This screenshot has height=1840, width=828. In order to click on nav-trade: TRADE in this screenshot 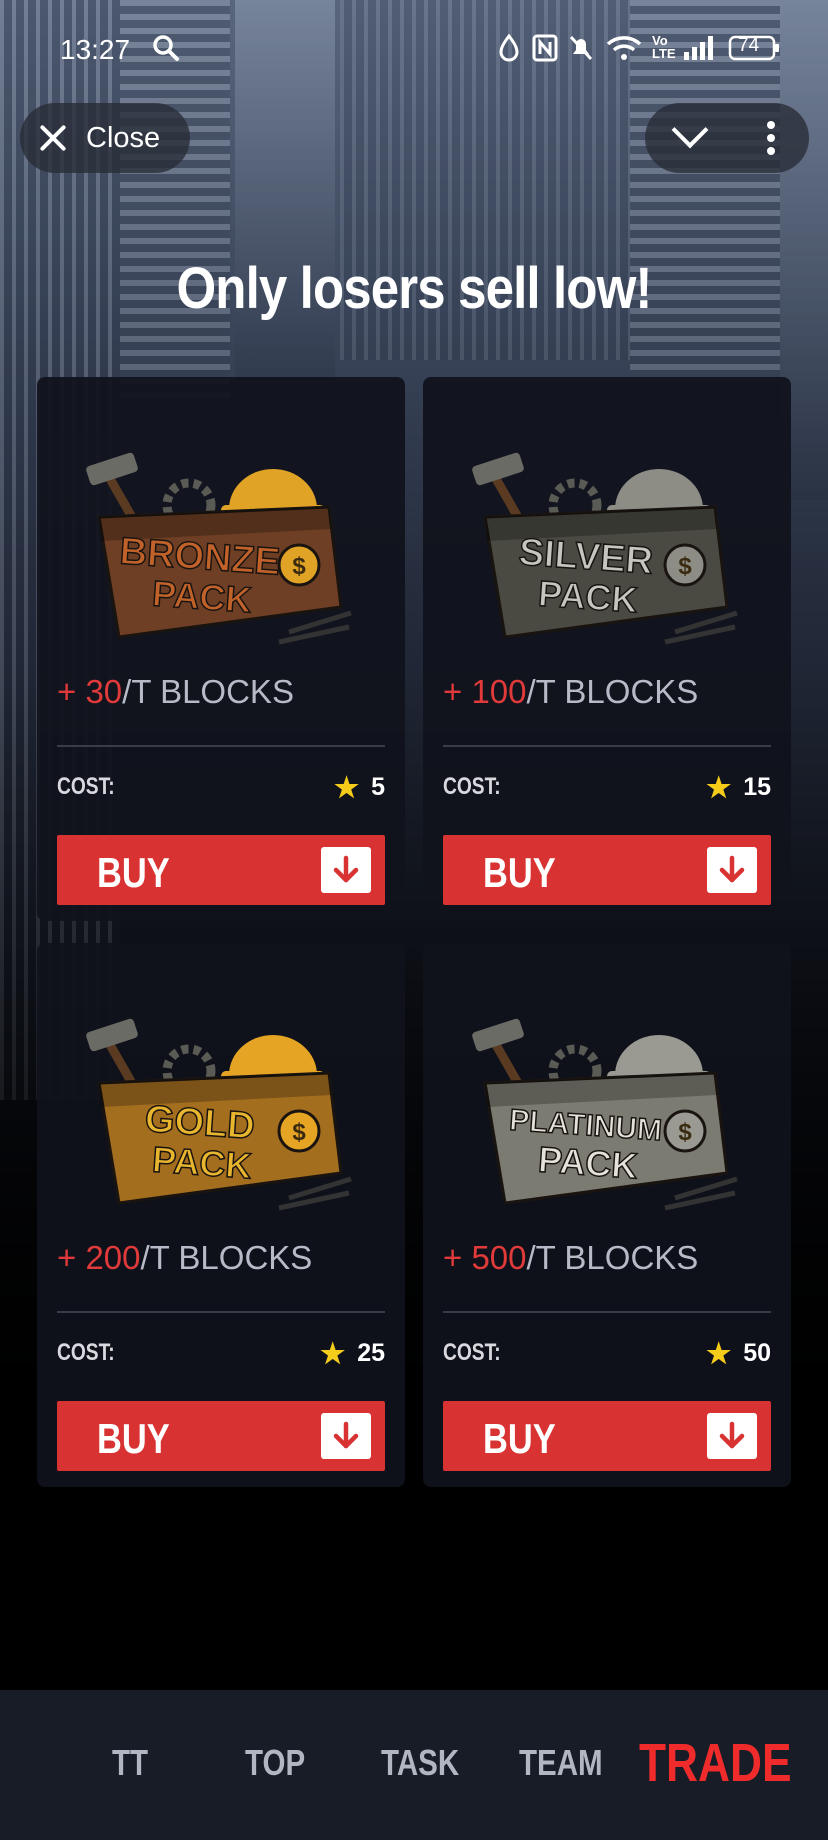, I will do `click(715, 1763)`.